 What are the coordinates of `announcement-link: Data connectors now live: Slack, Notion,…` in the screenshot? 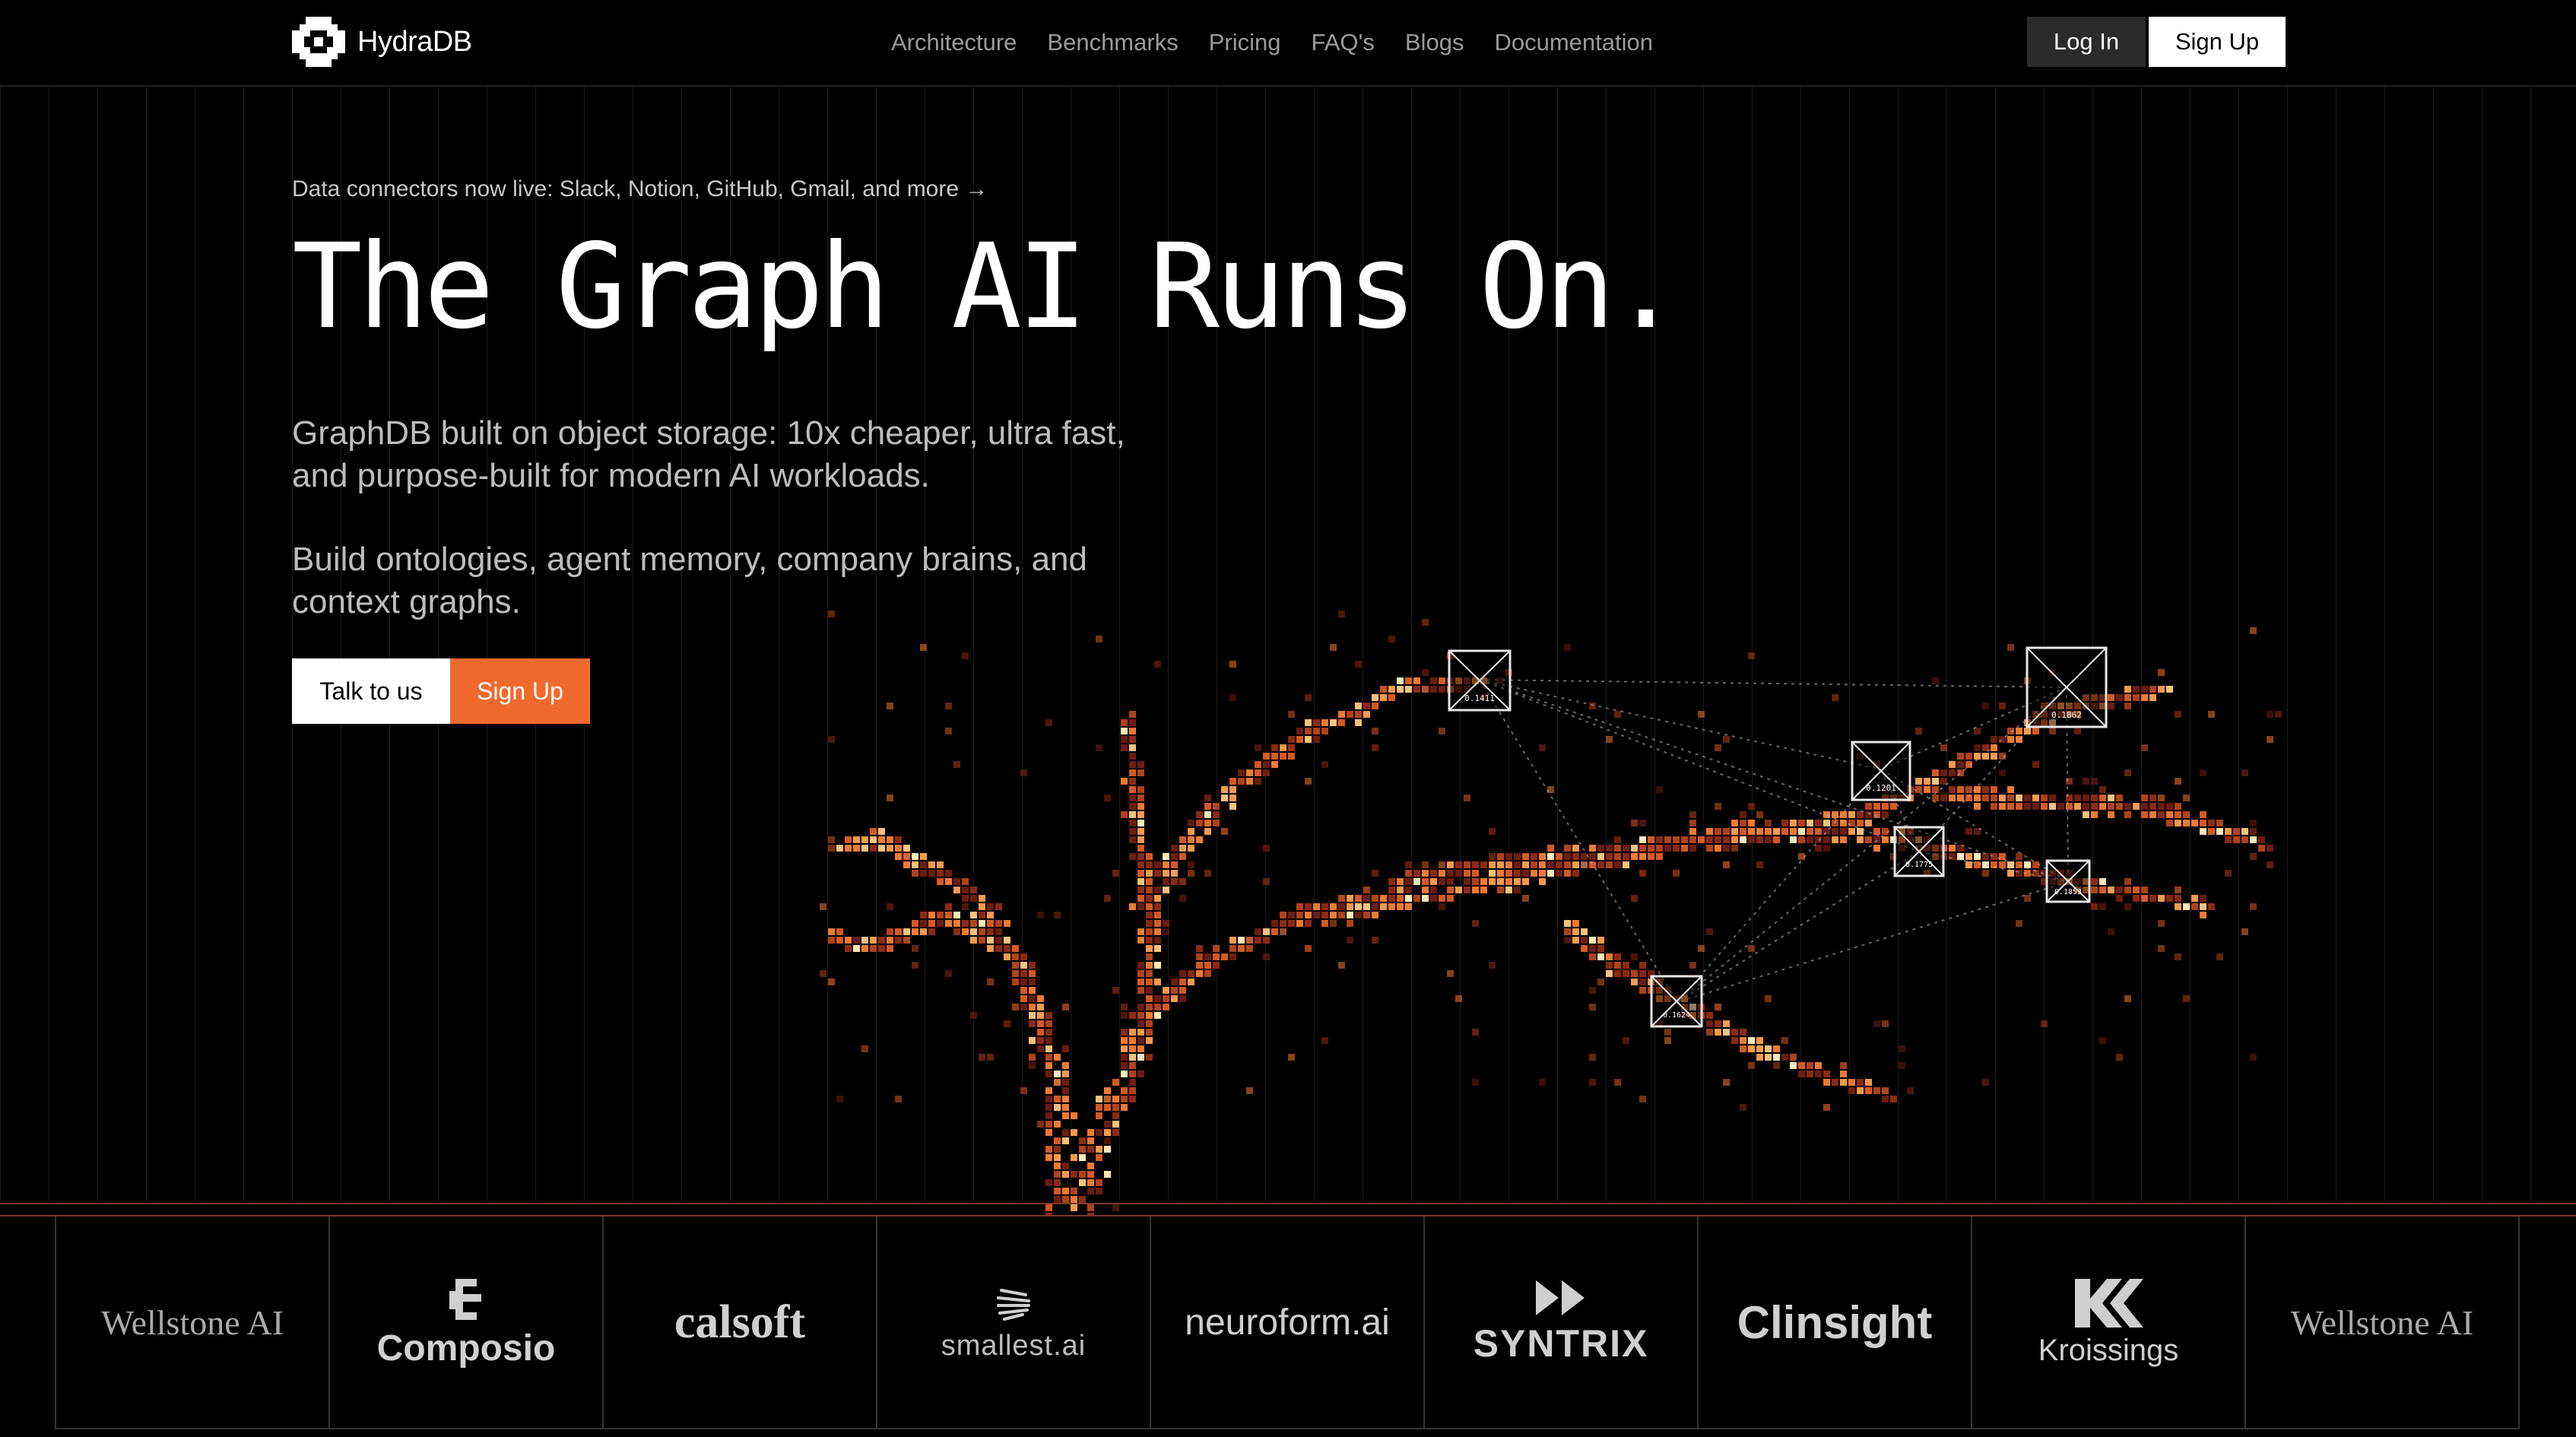 It's located at (640, 189).